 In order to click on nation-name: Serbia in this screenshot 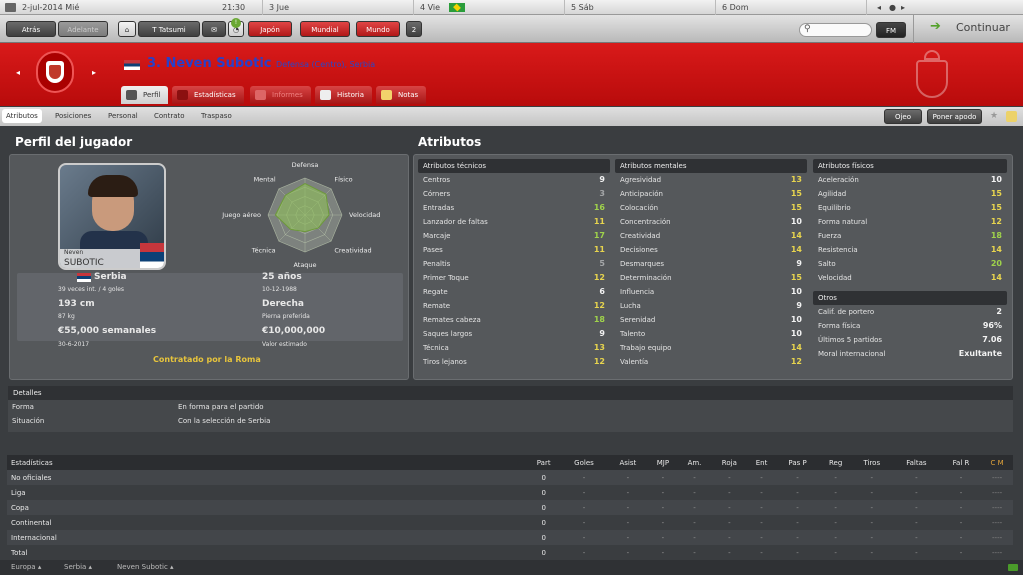, I will do `click(110, 277)`.